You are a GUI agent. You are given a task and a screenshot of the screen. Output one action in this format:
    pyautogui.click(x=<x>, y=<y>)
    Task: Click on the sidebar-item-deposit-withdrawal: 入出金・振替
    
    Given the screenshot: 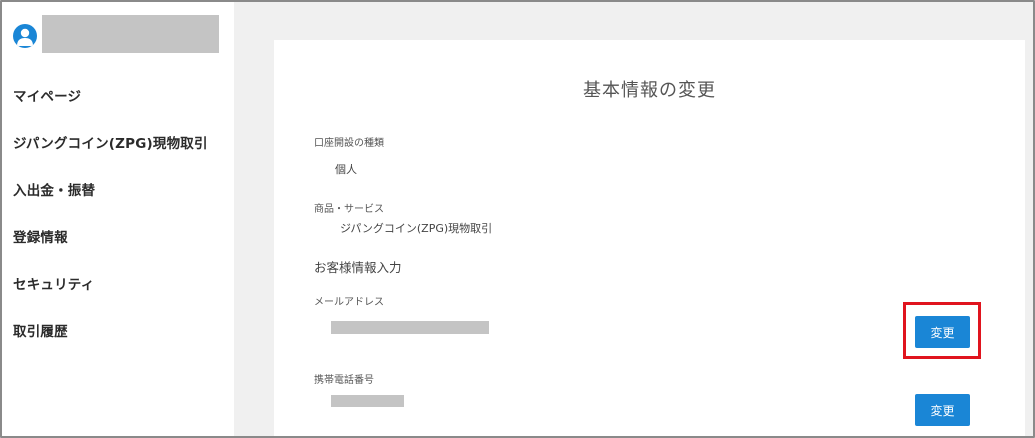 What is the action you would take?
    pyautogui.click(x=118, y=191)
    